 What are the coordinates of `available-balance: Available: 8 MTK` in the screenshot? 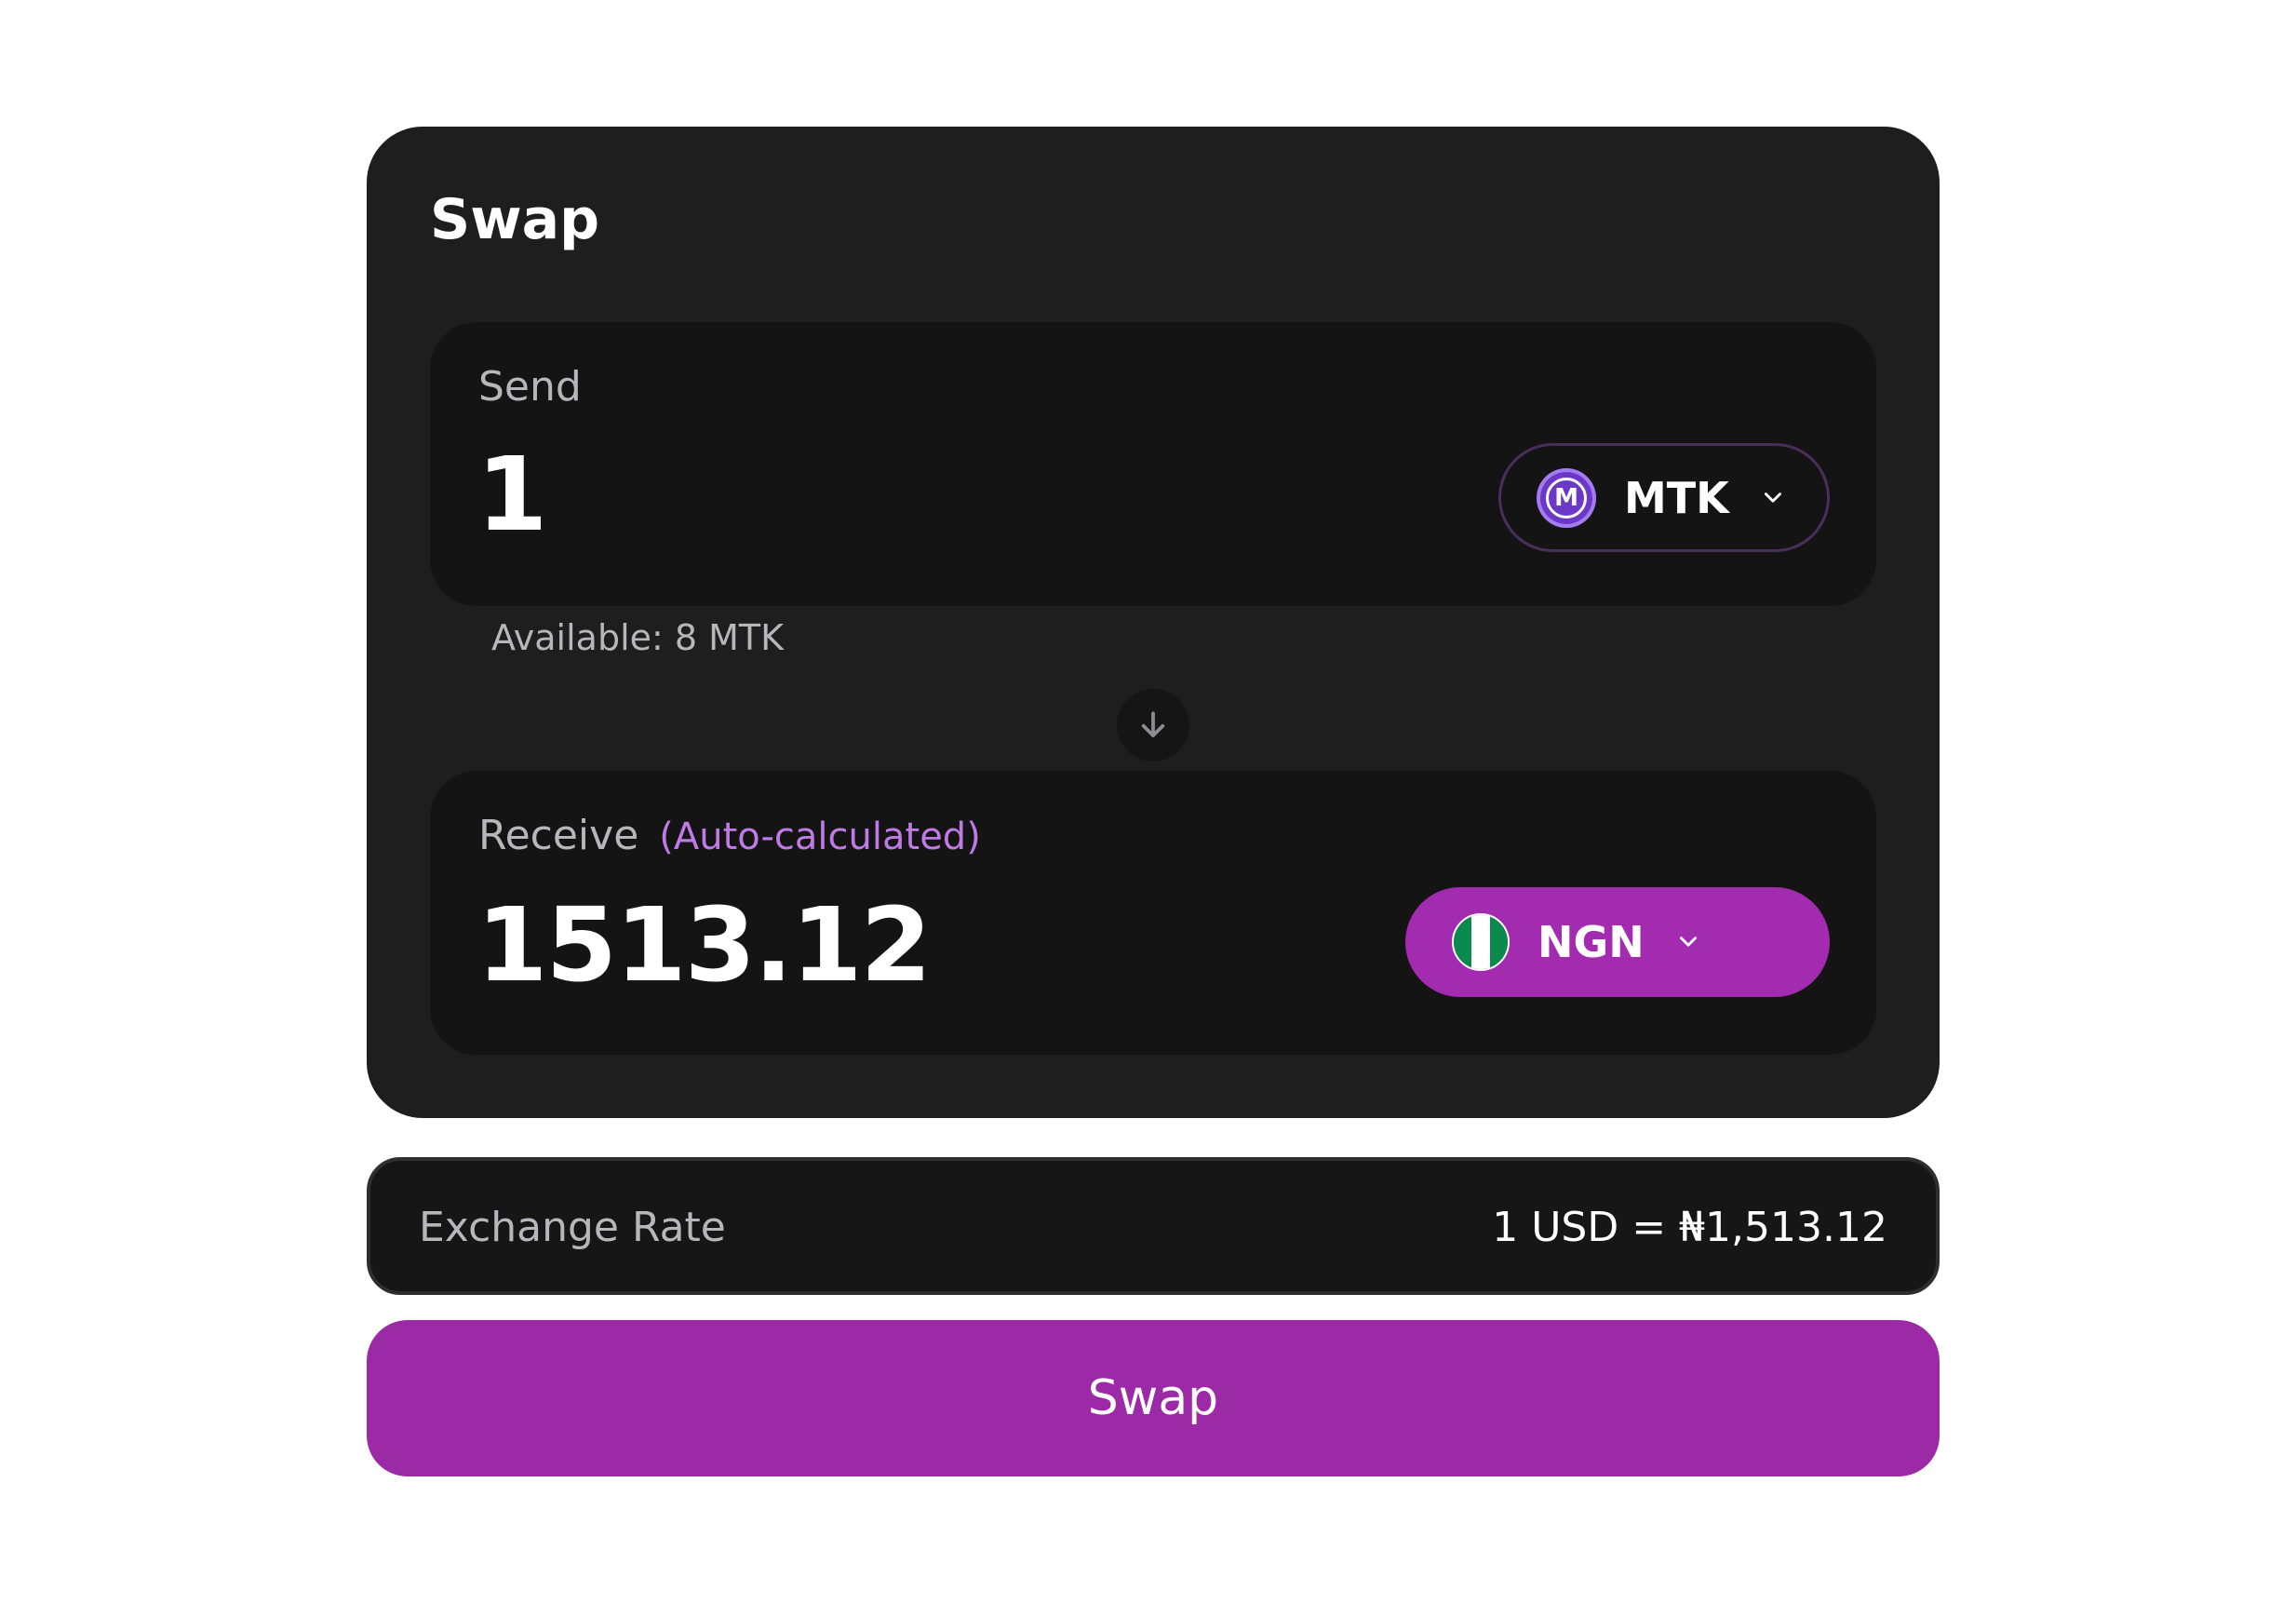 It's located at (638, 638).